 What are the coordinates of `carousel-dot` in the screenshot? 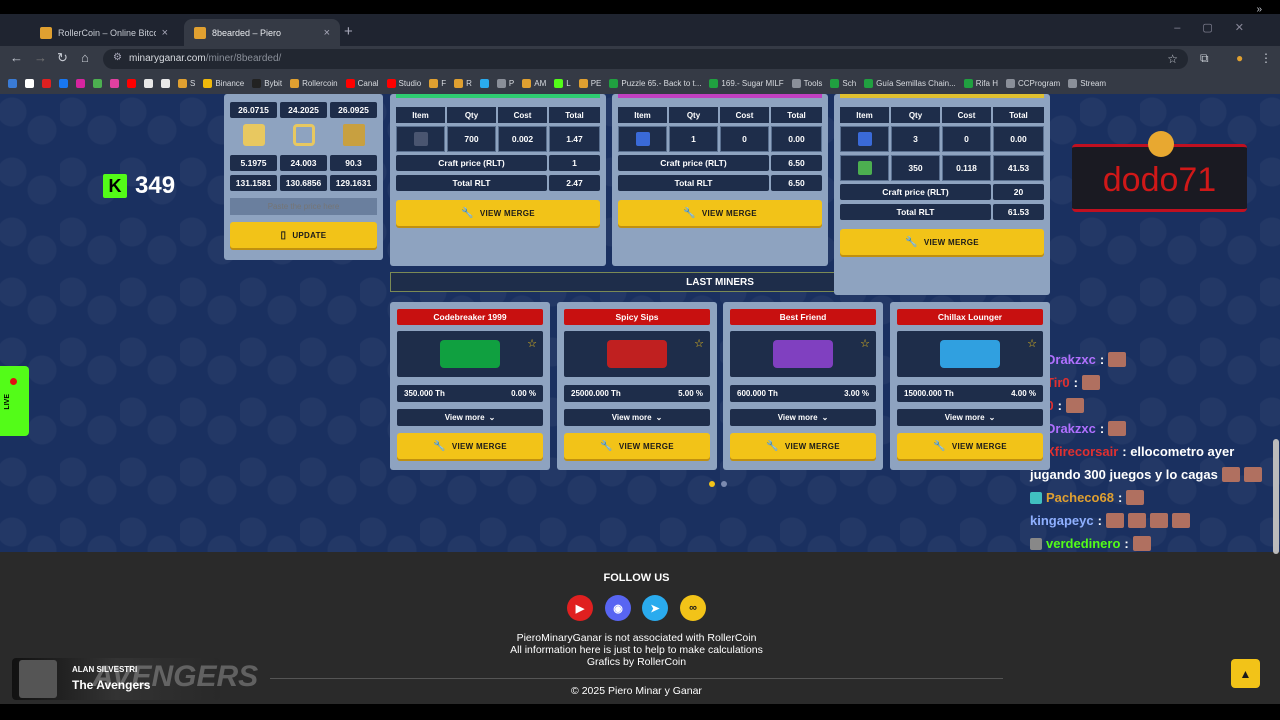 It's located at (724, 484).